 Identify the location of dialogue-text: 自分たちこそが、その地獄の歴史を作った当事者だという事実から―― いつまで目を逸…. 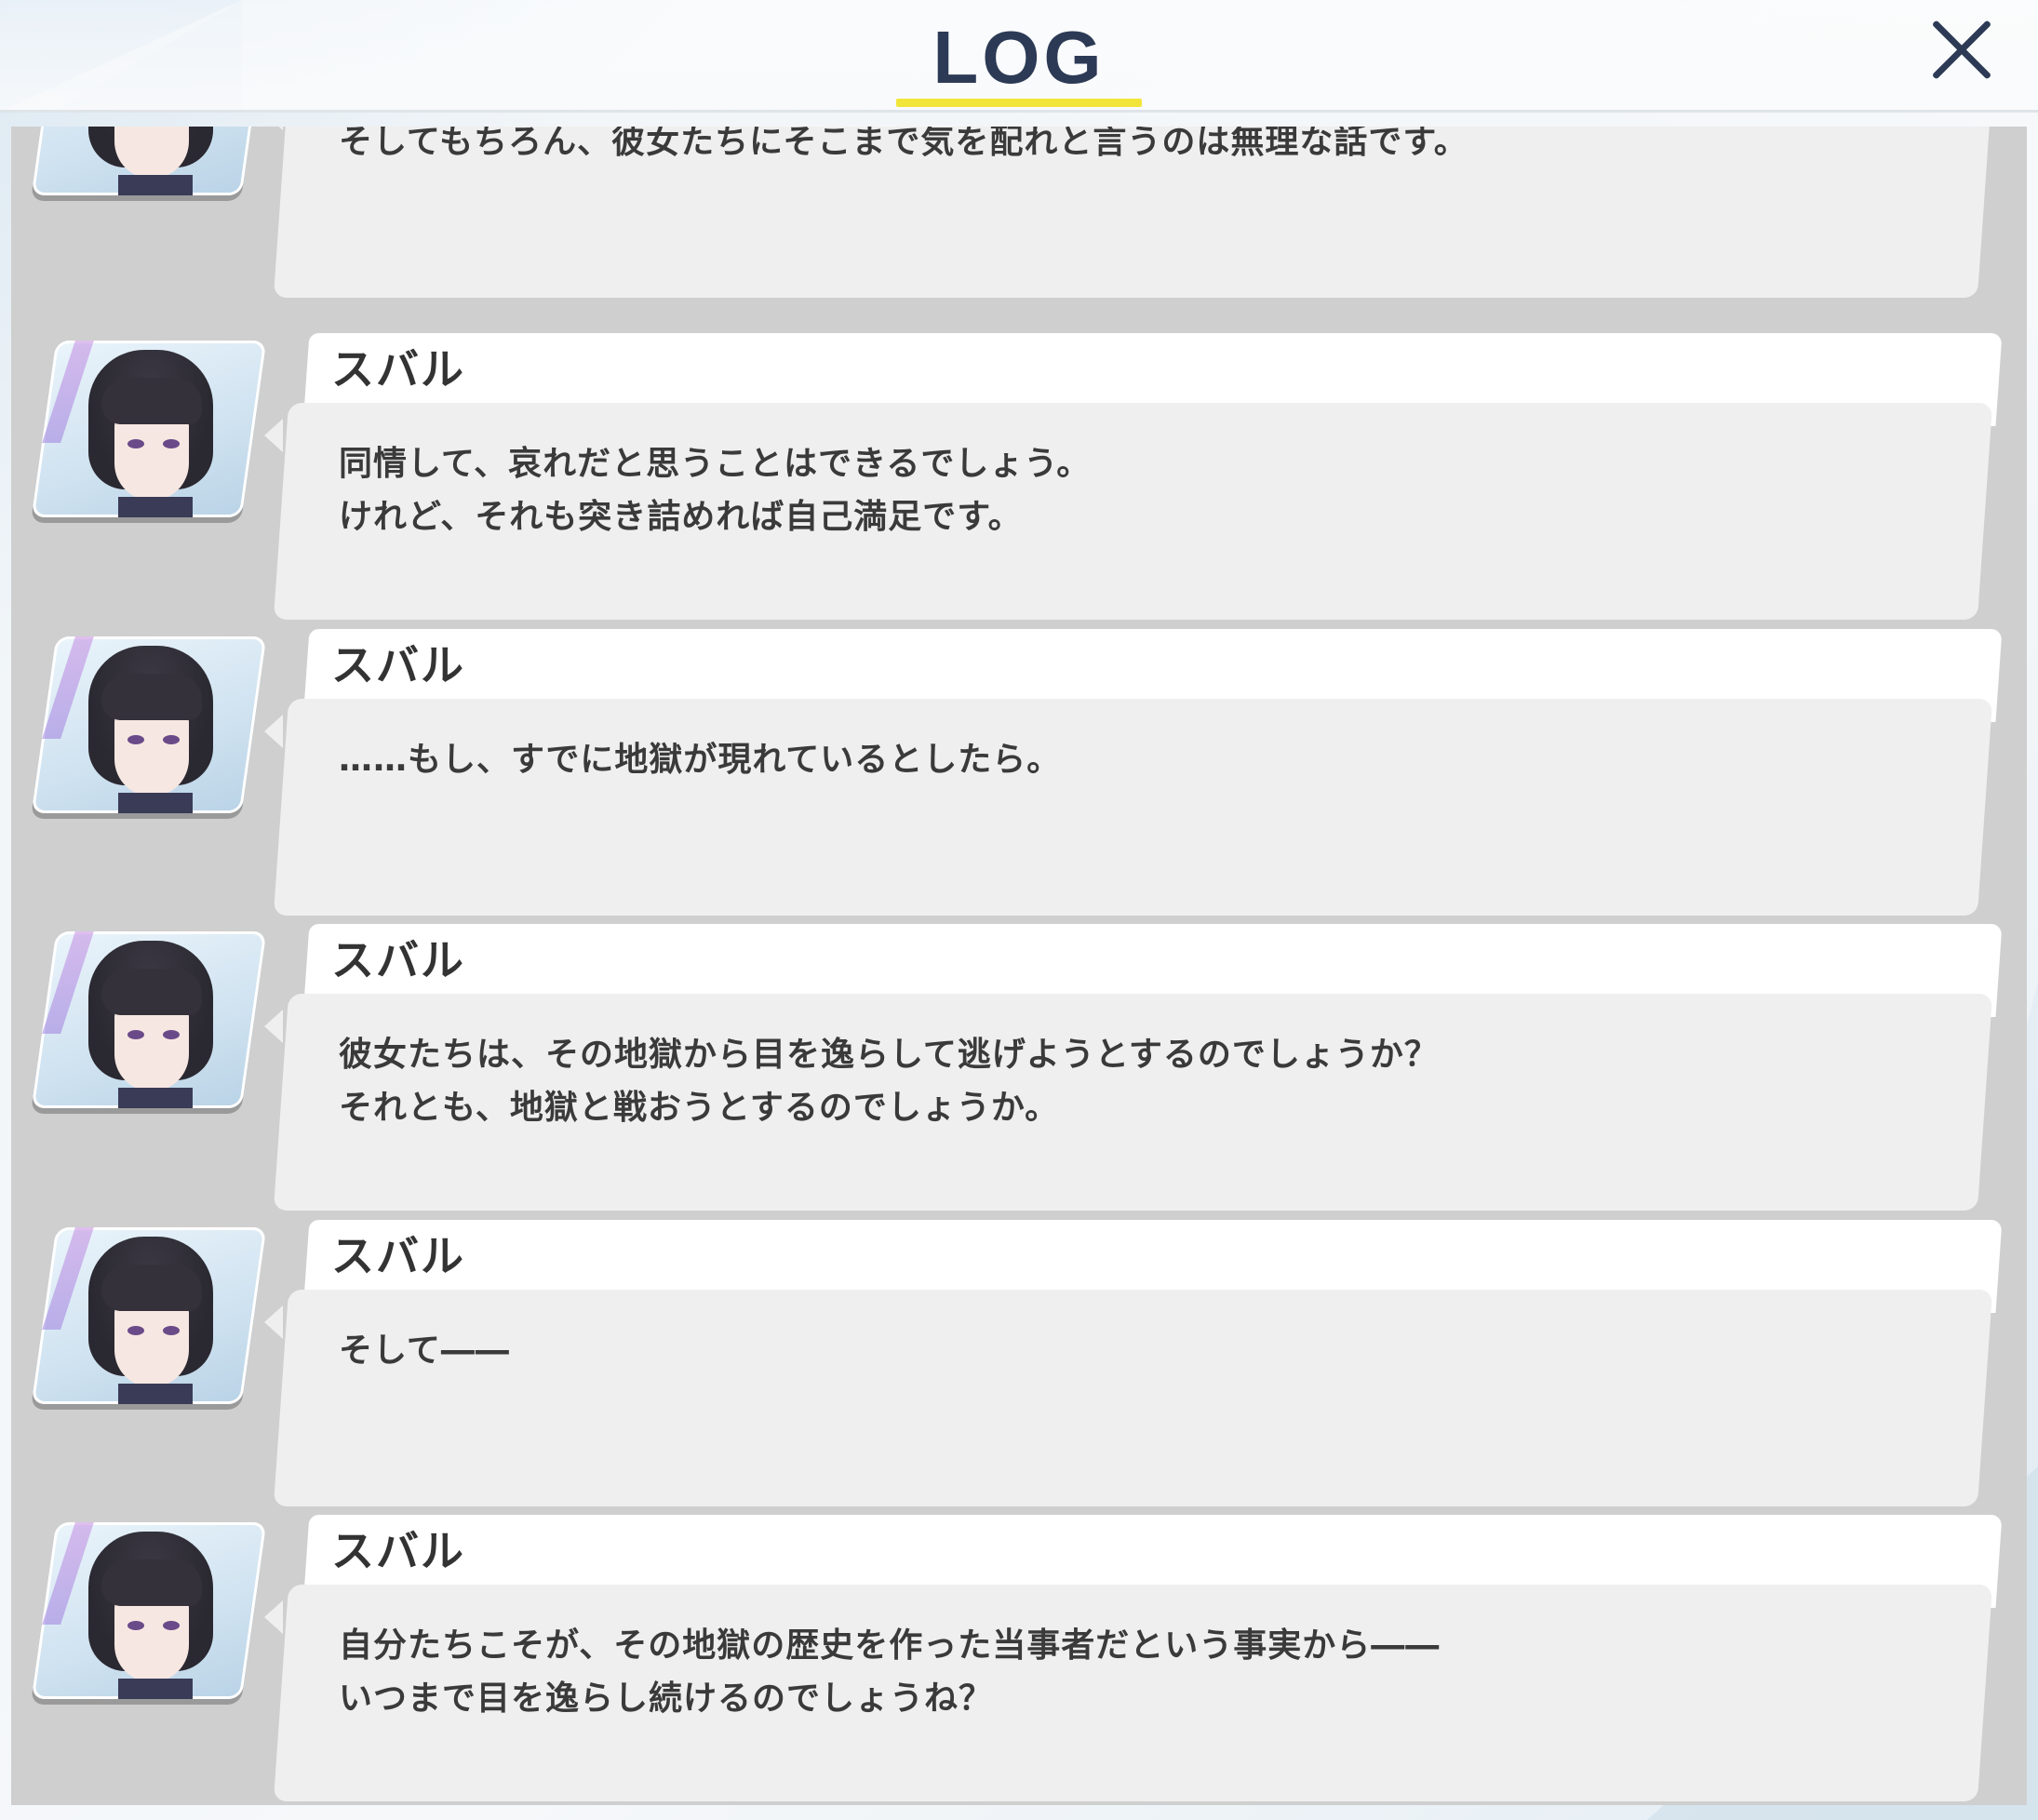
(890, 1672).